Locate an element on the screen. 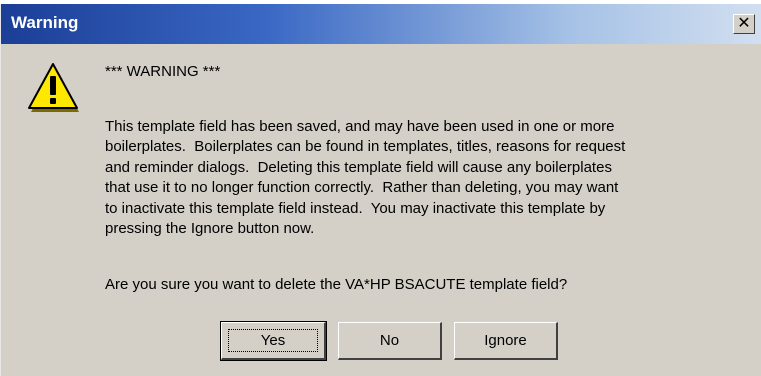  ignore-button-label: Ignore is located at coordinates (505, 340).